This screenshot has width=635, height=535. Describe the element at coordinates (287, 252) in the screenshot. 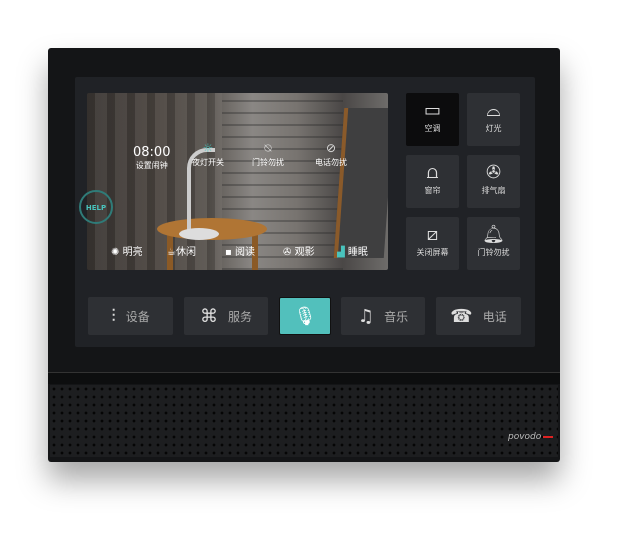

I see `film-icon: ✇` at that location.